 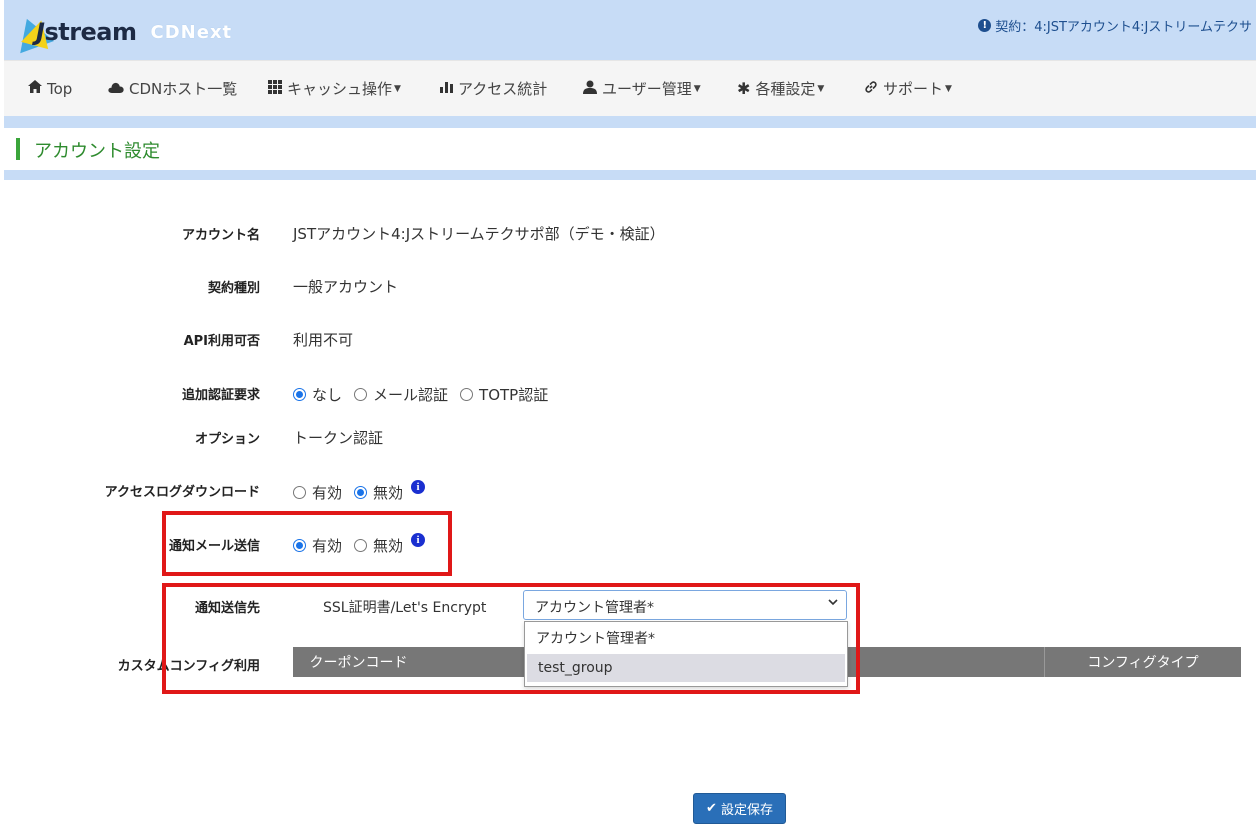 What do you see at coordinates (504, 394) in the screenshot?
I see `auth-option-totp: TOTP認証` at bounding box center [504, 394].